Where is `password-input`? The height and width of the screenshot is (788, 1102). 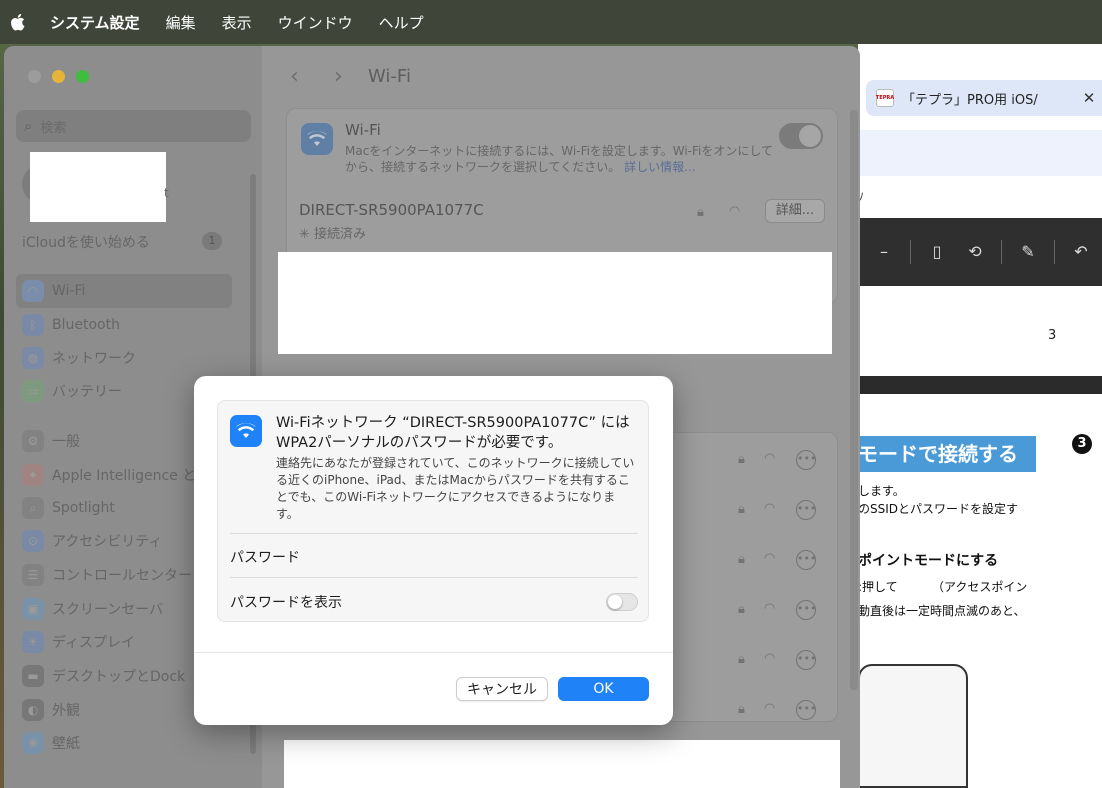 password-input is located at coordinates (482, 554).